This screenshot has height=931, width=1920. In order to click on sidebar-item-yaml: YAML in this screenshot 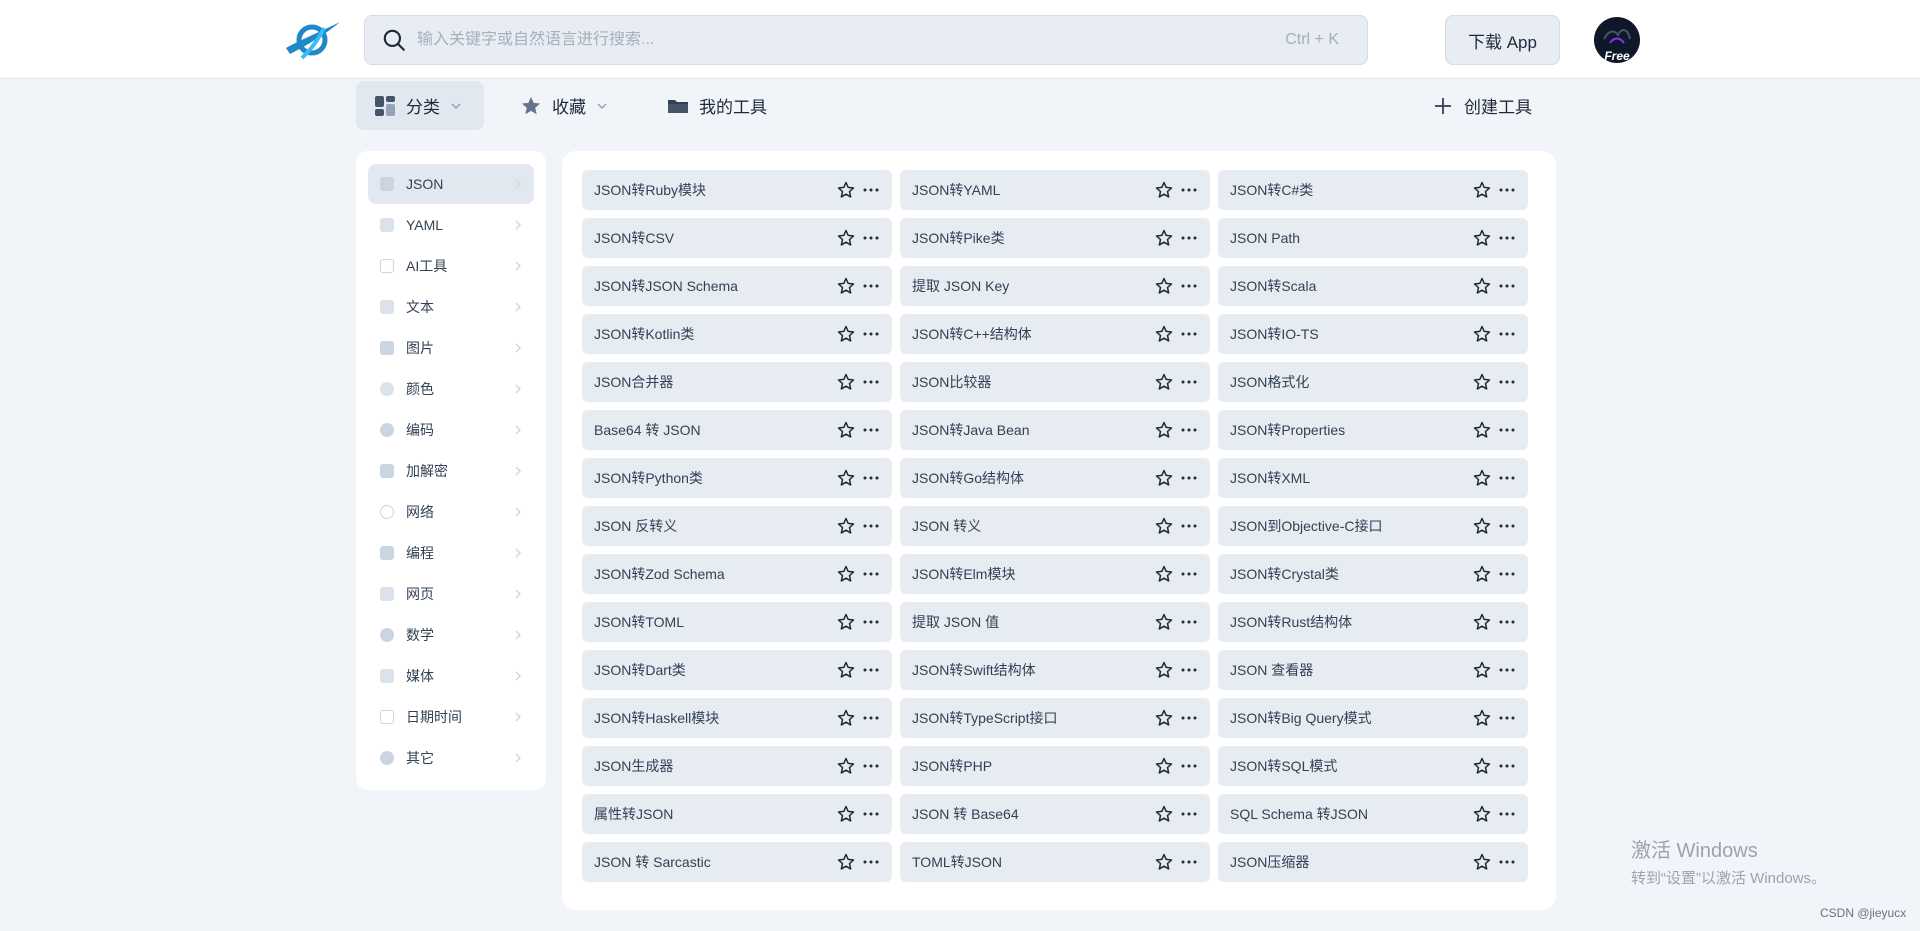, I will do `click(451, 225)`.